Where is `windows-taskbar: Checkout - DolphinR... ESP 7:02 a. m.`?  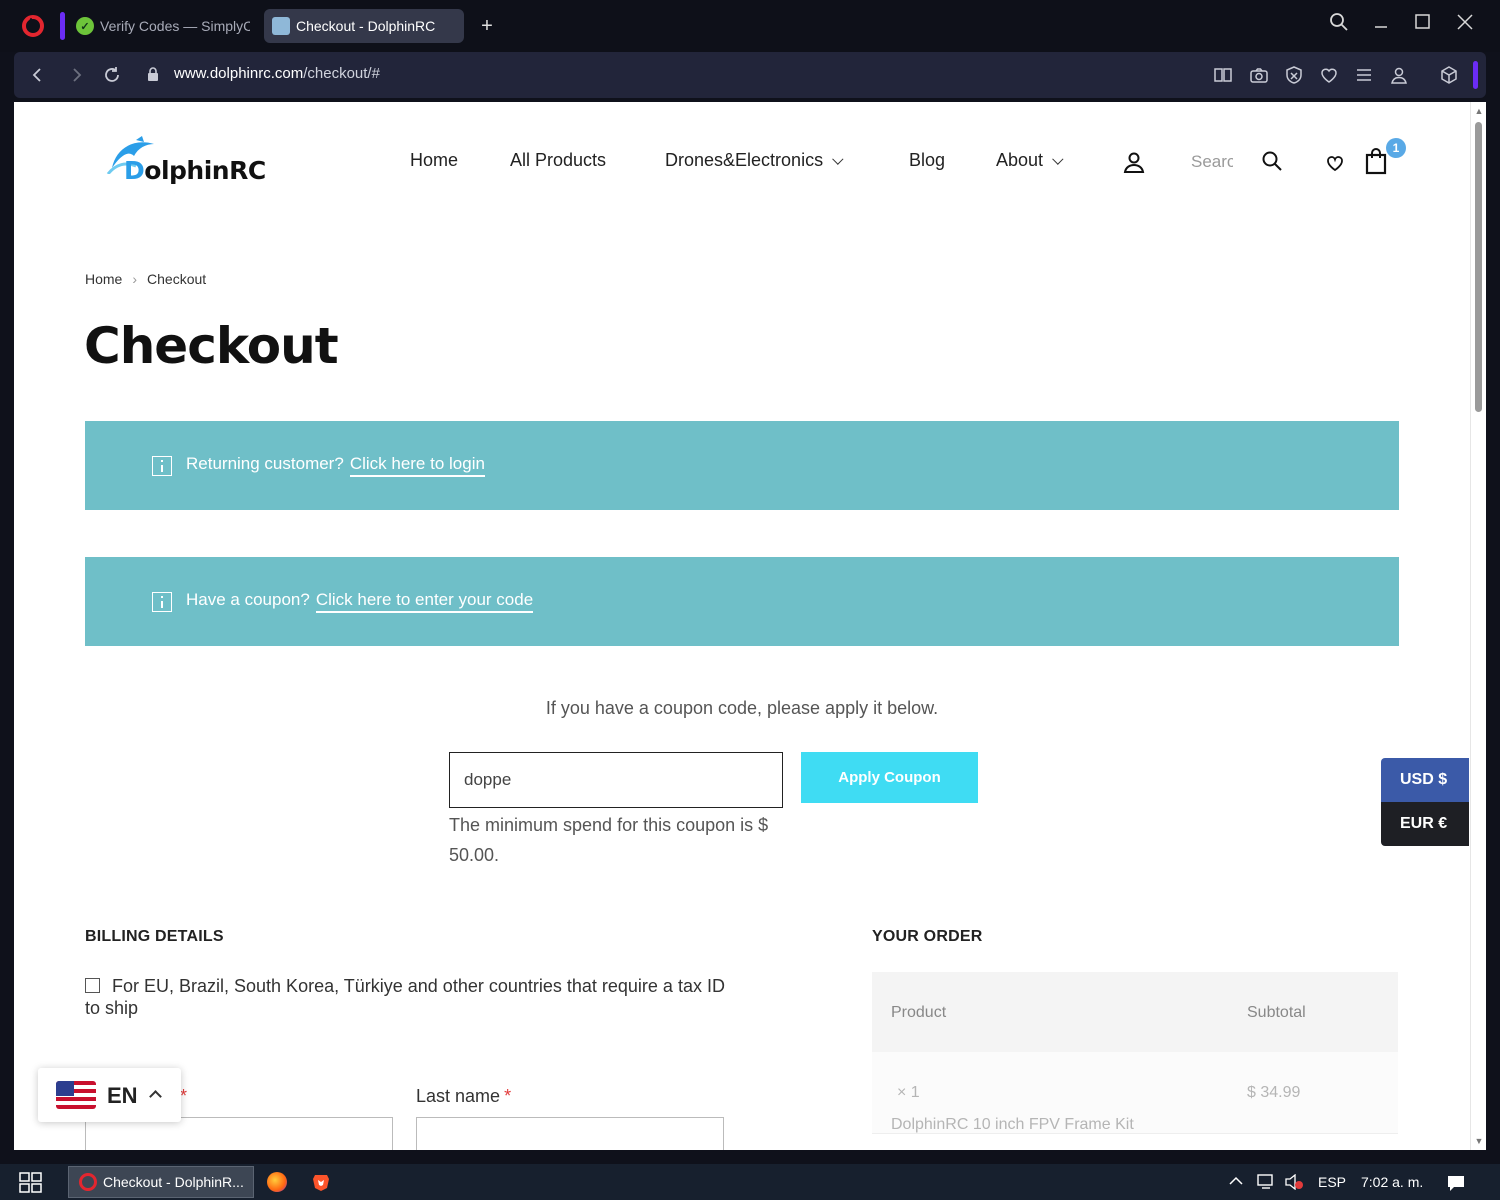 windows-taskbar: Checkout - DolphinR... ESP 7:02 a. m. is located at coordinates (750, 1182).